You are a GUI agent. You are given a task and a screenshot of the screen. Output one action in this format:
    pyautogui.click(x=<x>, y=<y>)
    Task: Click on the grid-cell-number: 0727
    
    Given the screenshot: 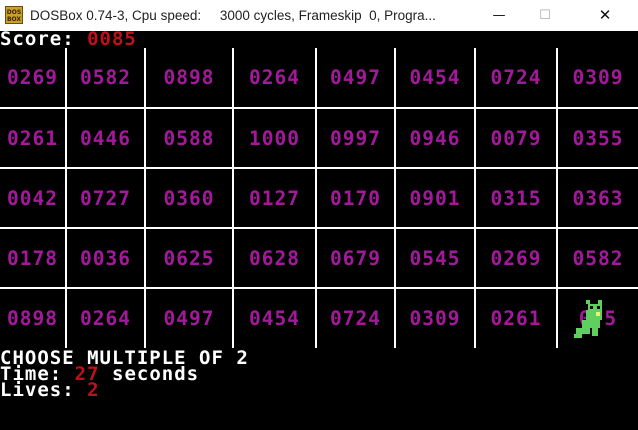 What is the action you would take?
    pyautogui.click(x=105, y=198)
    